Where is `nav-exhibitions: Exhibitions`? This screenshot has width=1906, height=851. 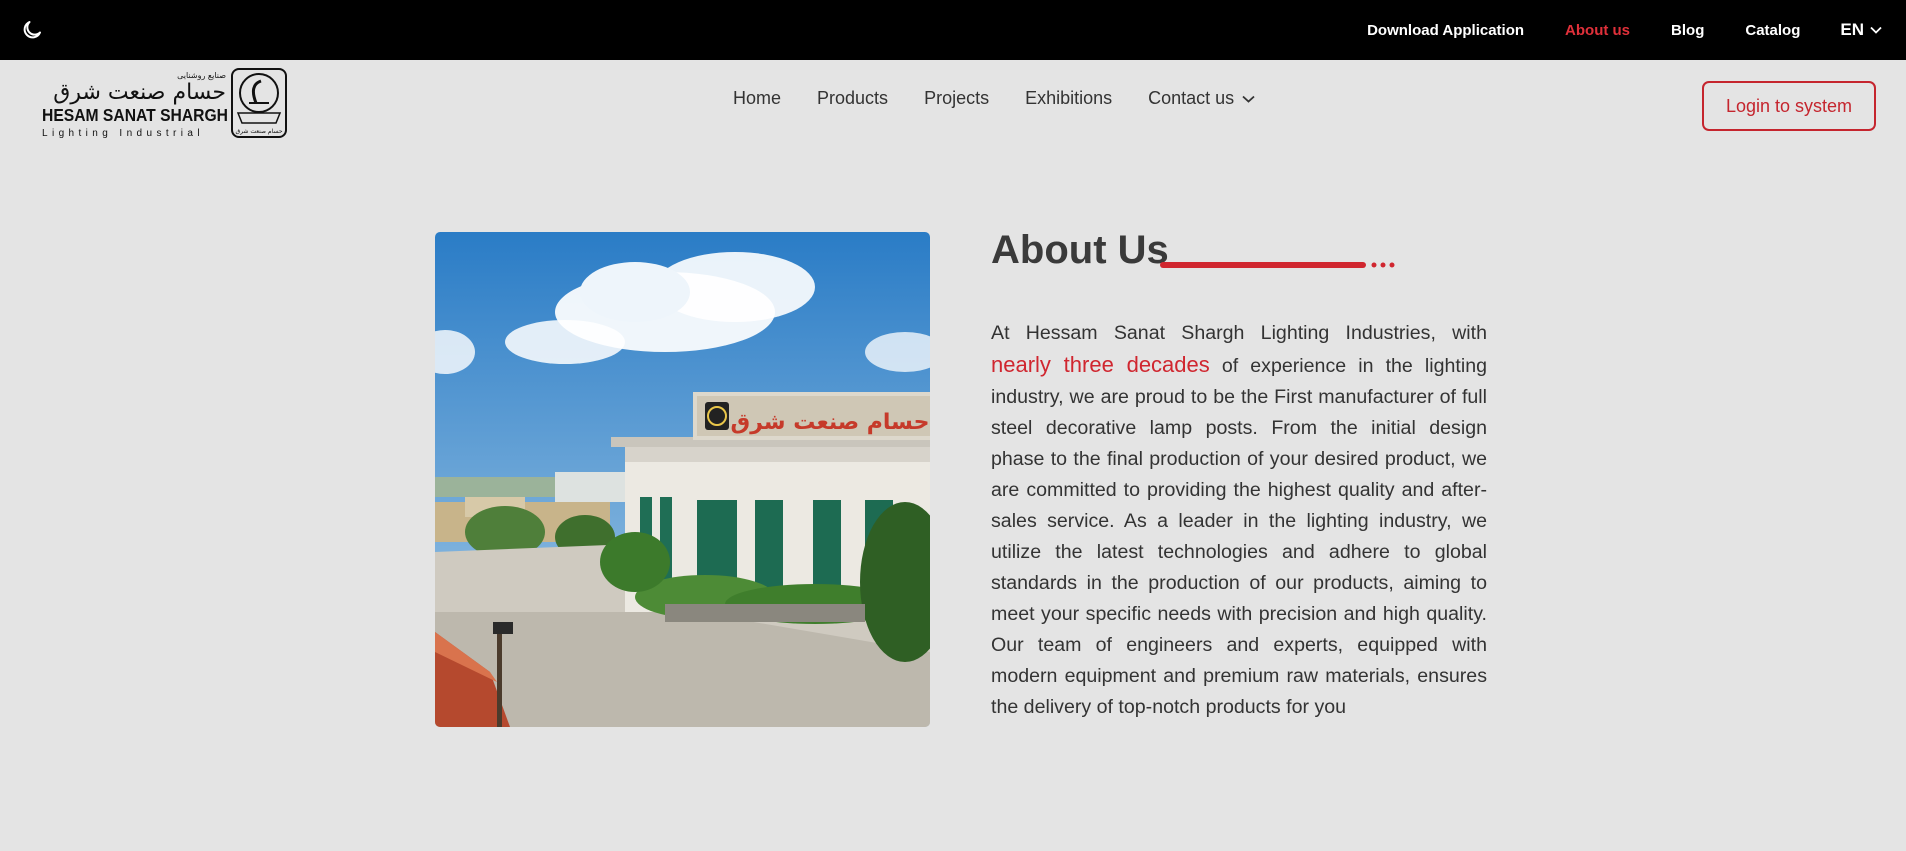
nav-exhibitions: Exhibitions is located at coordinates (1068, 98).